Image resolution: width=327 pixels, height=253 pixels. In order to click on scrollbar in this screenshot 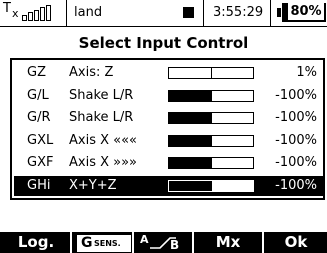, I will do `click(324, 129)`.